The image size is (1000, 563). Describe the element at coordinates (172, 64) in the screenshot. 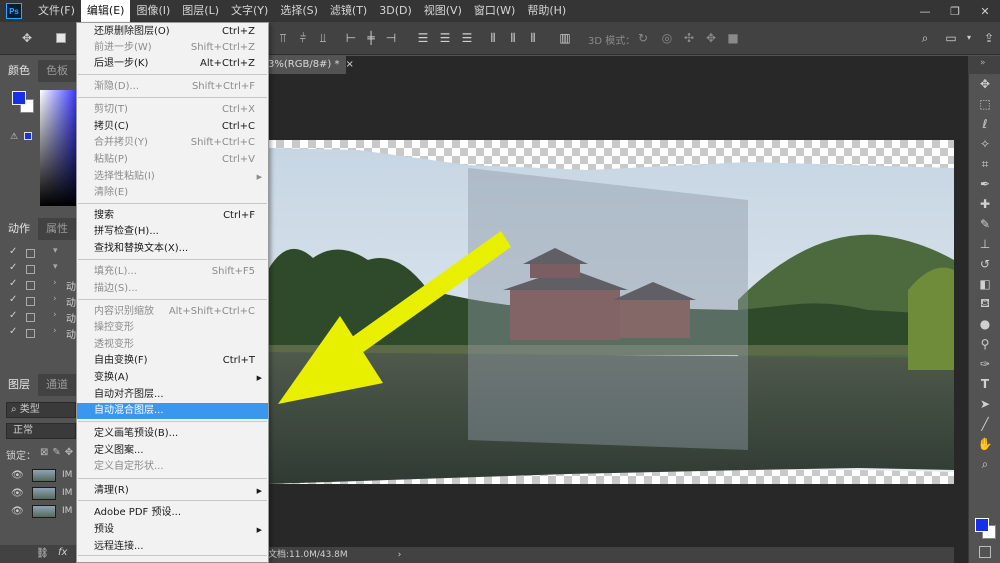

I see `edit-menu-item: 后退一步(K) Alt+Ctrl+Z` at that location.